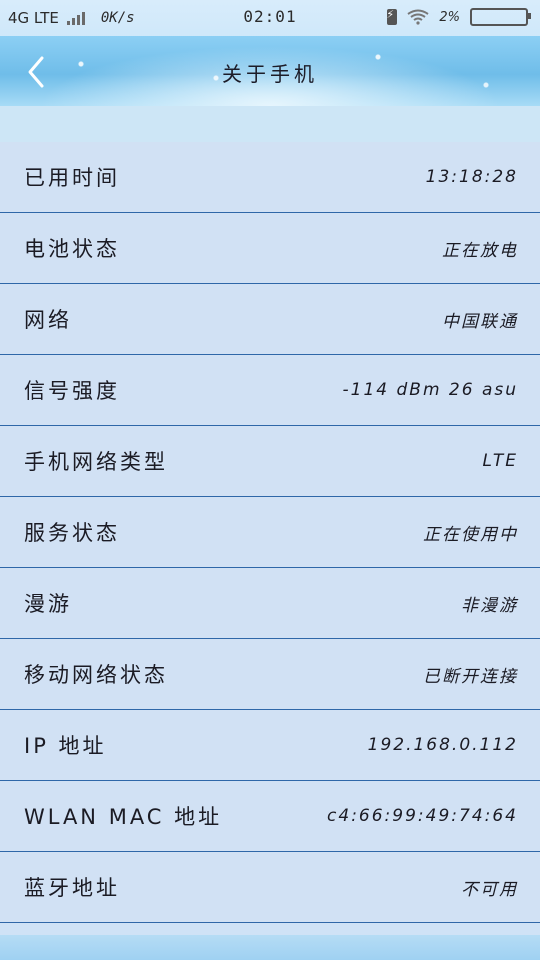 This screenshot has width=540, height=960. Describe the element at coordinates (72, 391) in the screenshot. I see `info-row-label: 信号强度` at that location.